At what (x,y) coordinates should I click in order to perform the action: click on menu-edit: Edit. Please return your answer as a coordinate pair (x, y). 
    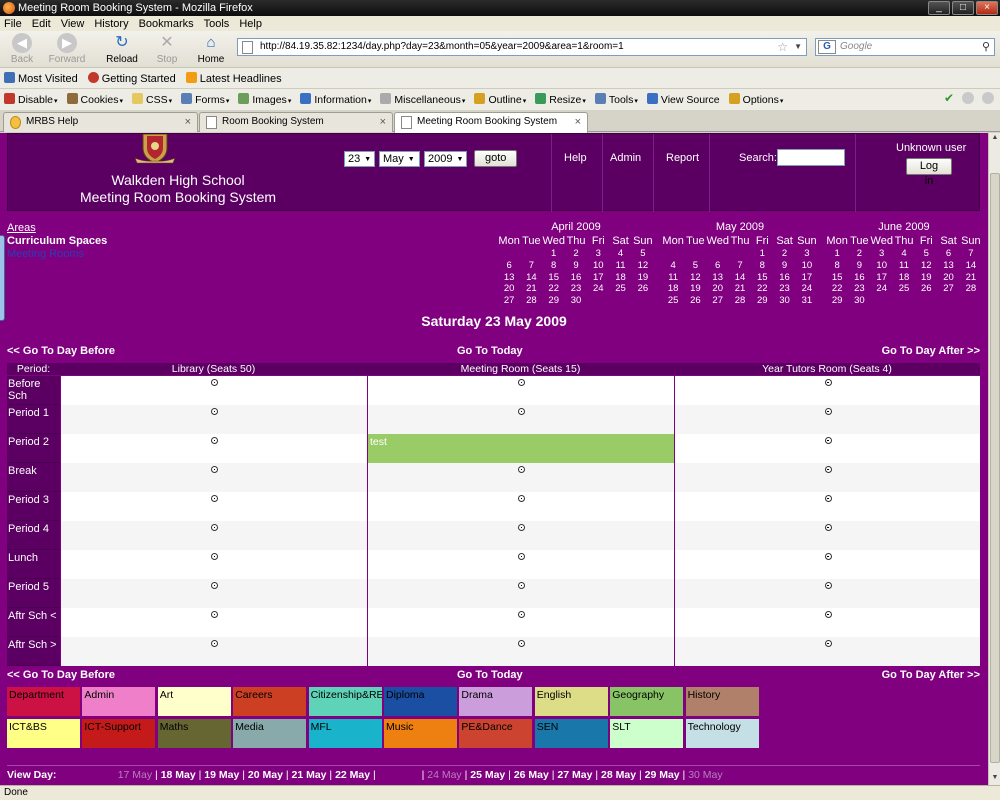
    Looking at the image, I should click on (41, 24).